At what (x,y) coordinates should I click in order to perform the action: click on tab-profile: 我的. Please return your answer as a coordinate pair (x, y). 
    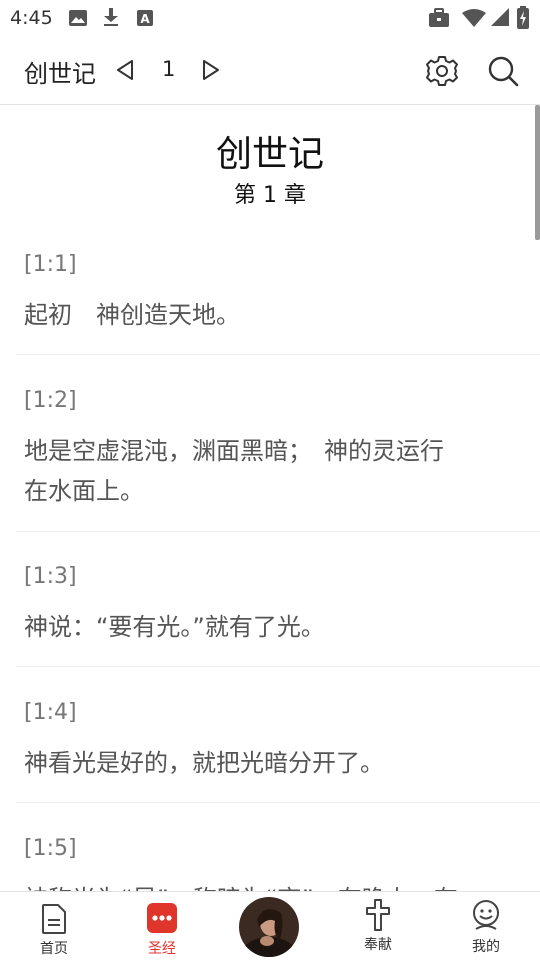
    Looking at the image, I should click on (486, 926).